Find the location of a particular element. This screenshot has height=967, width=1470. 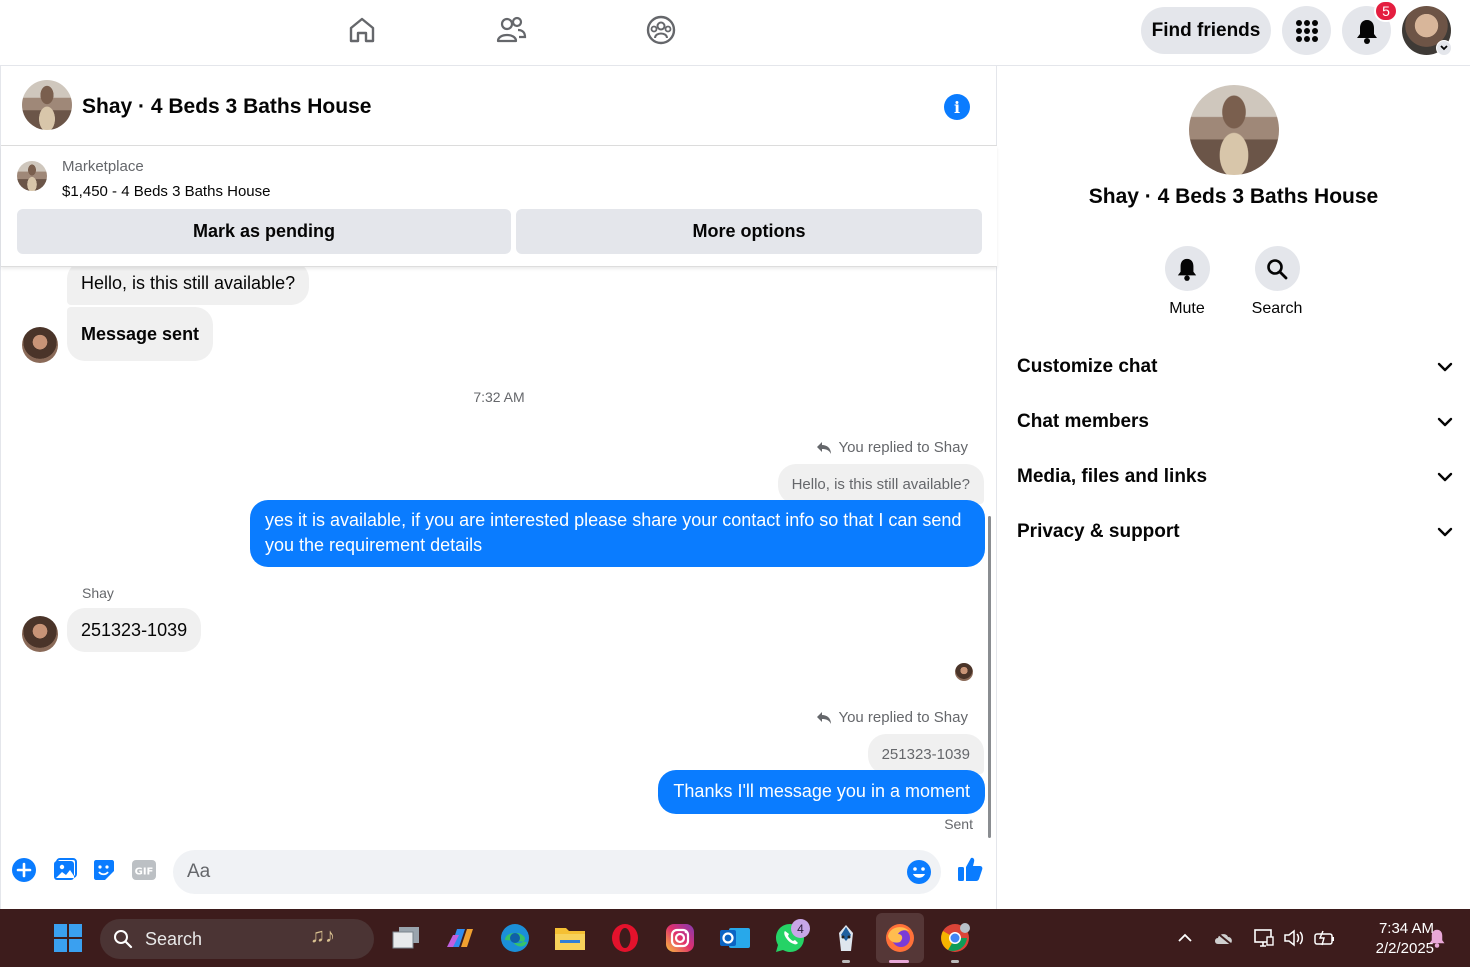

gif-icon: GIF is located at coordinates (144, 870).